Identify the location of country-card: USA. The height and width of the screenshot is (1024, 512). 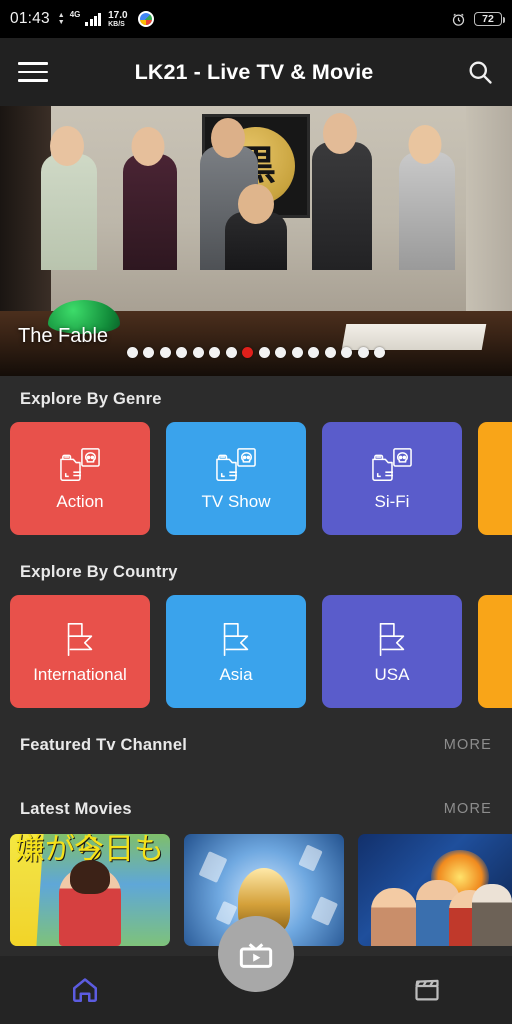
(392, 651).